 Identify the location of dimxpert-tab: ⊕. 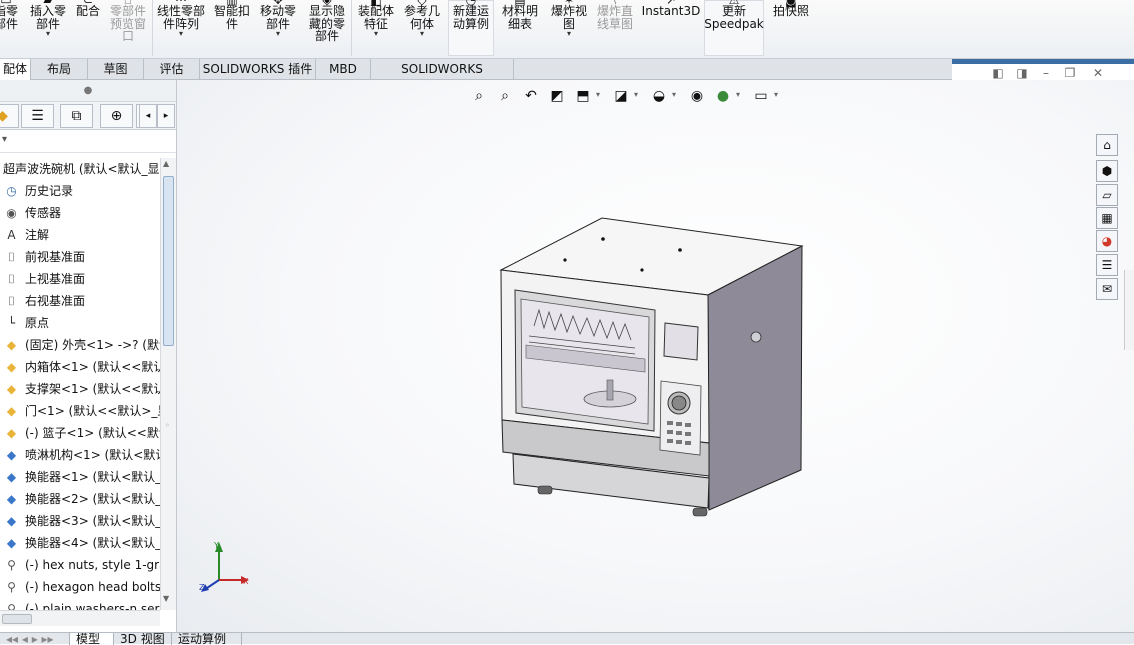
(116, 116).